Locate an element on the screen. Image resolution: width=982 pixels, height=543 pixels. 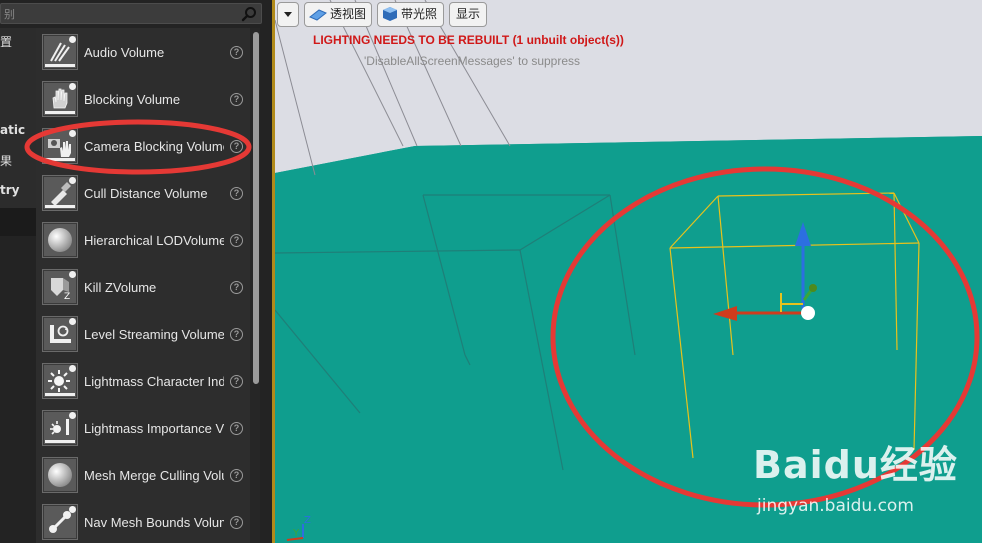
perspective-icon is located at coordinates (318, 14).